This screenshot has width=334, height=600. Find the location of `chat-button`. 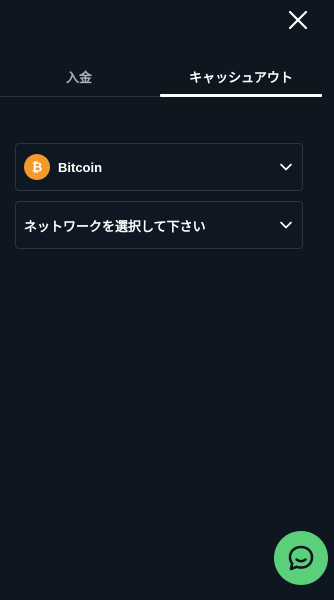

chat-button is located at coordinates (301, 558).